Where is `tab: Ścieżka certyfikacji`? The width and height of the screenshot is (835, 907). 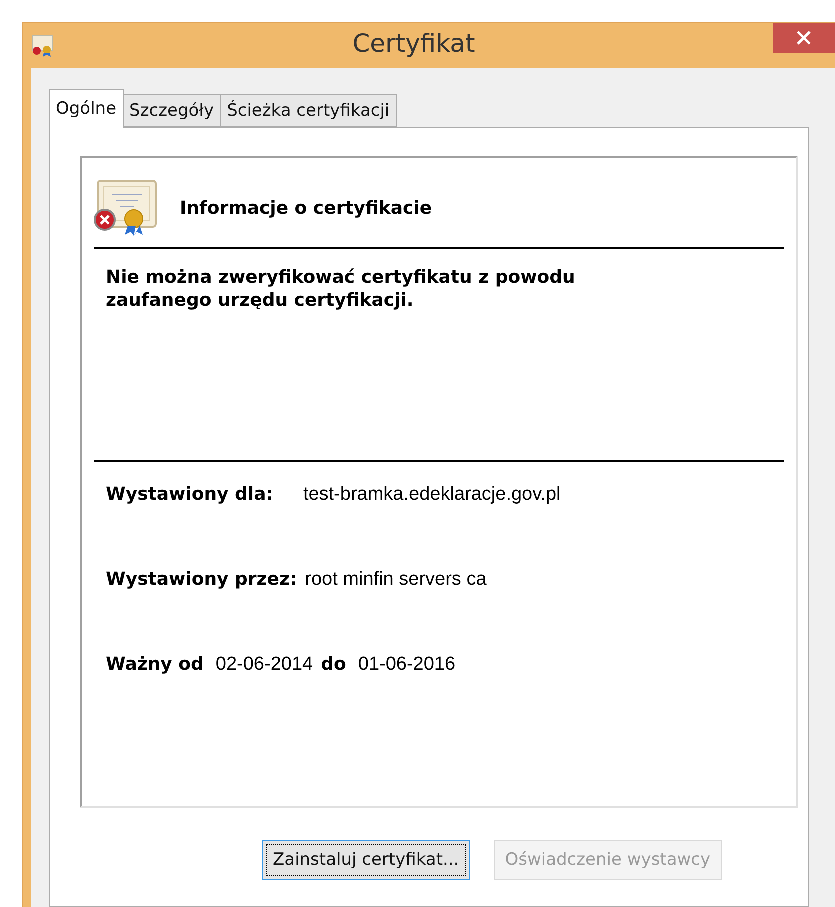
tab: Ścieżka certyfikacji is located at coordinates (308, 110).